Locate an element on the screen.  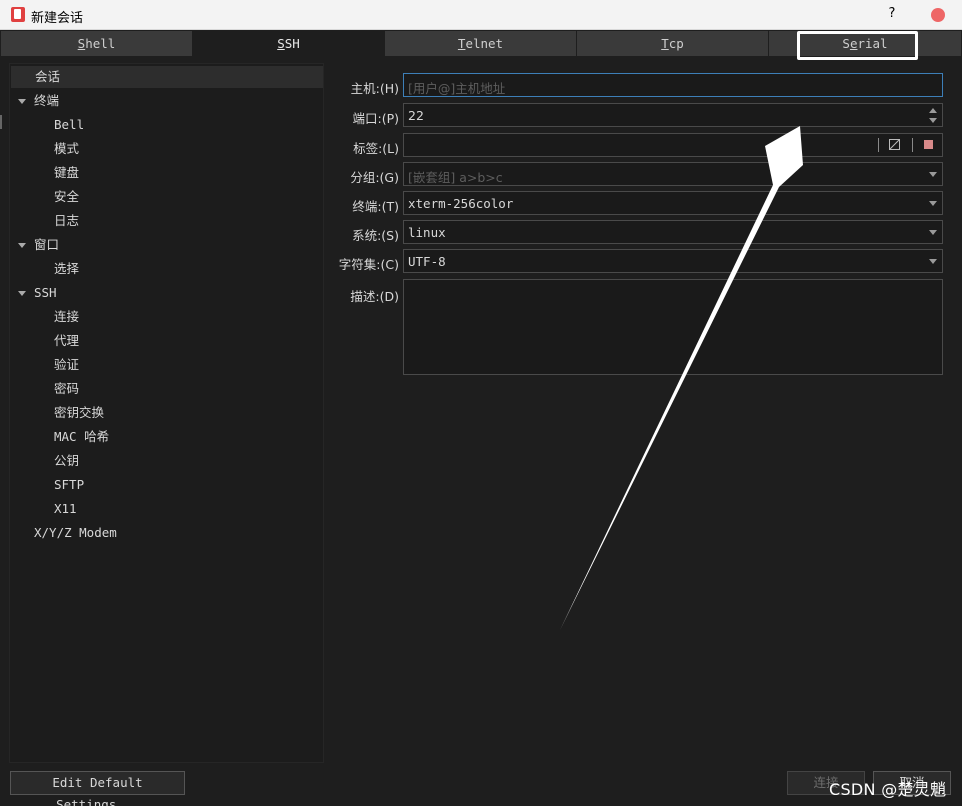
tree-item-pubkey: 公钥 is located at coordinates (66, 461).